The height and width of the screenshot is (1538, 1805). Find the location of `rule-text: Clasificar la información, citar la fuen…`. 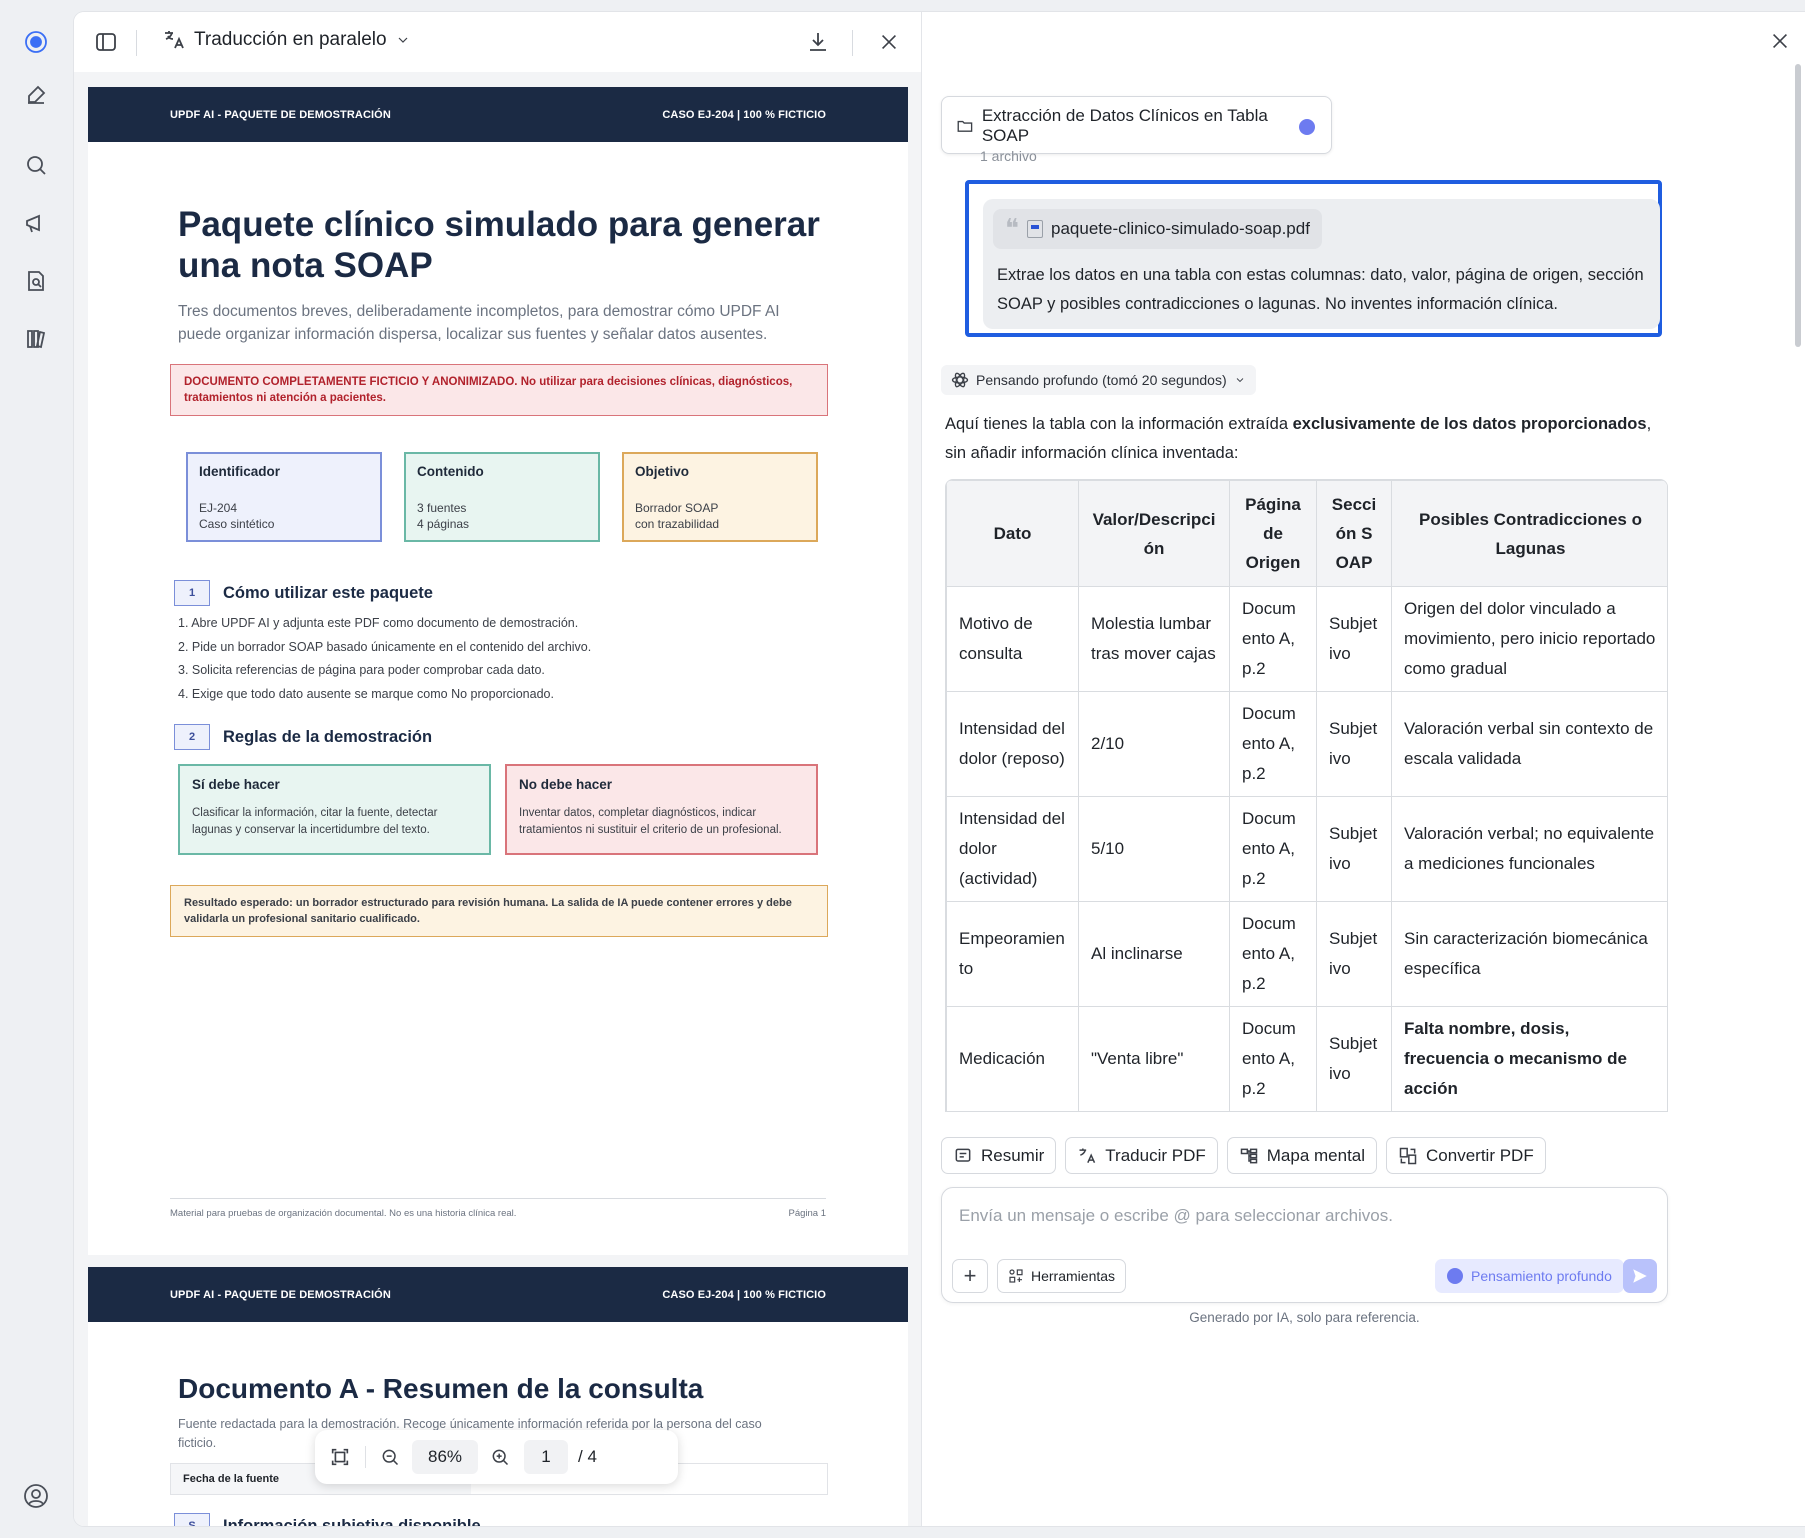

rule-text: Clasificar la información, citar la fuen… is located at coordinates (315, 821).